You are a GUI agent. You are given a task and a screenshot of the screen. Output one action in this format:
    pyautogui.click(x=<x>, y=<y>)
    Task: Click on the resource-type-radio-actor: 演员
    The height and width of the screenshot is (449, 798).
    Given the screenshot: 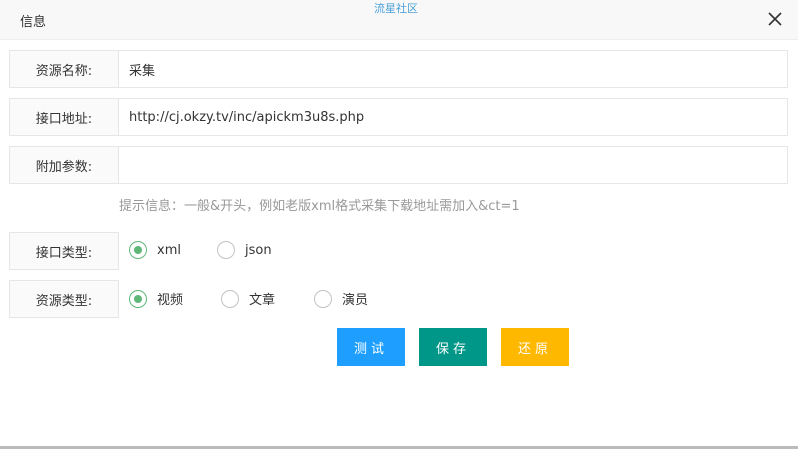 What is the action you would take?
    pyautogui.click(x=341, y=298)
    